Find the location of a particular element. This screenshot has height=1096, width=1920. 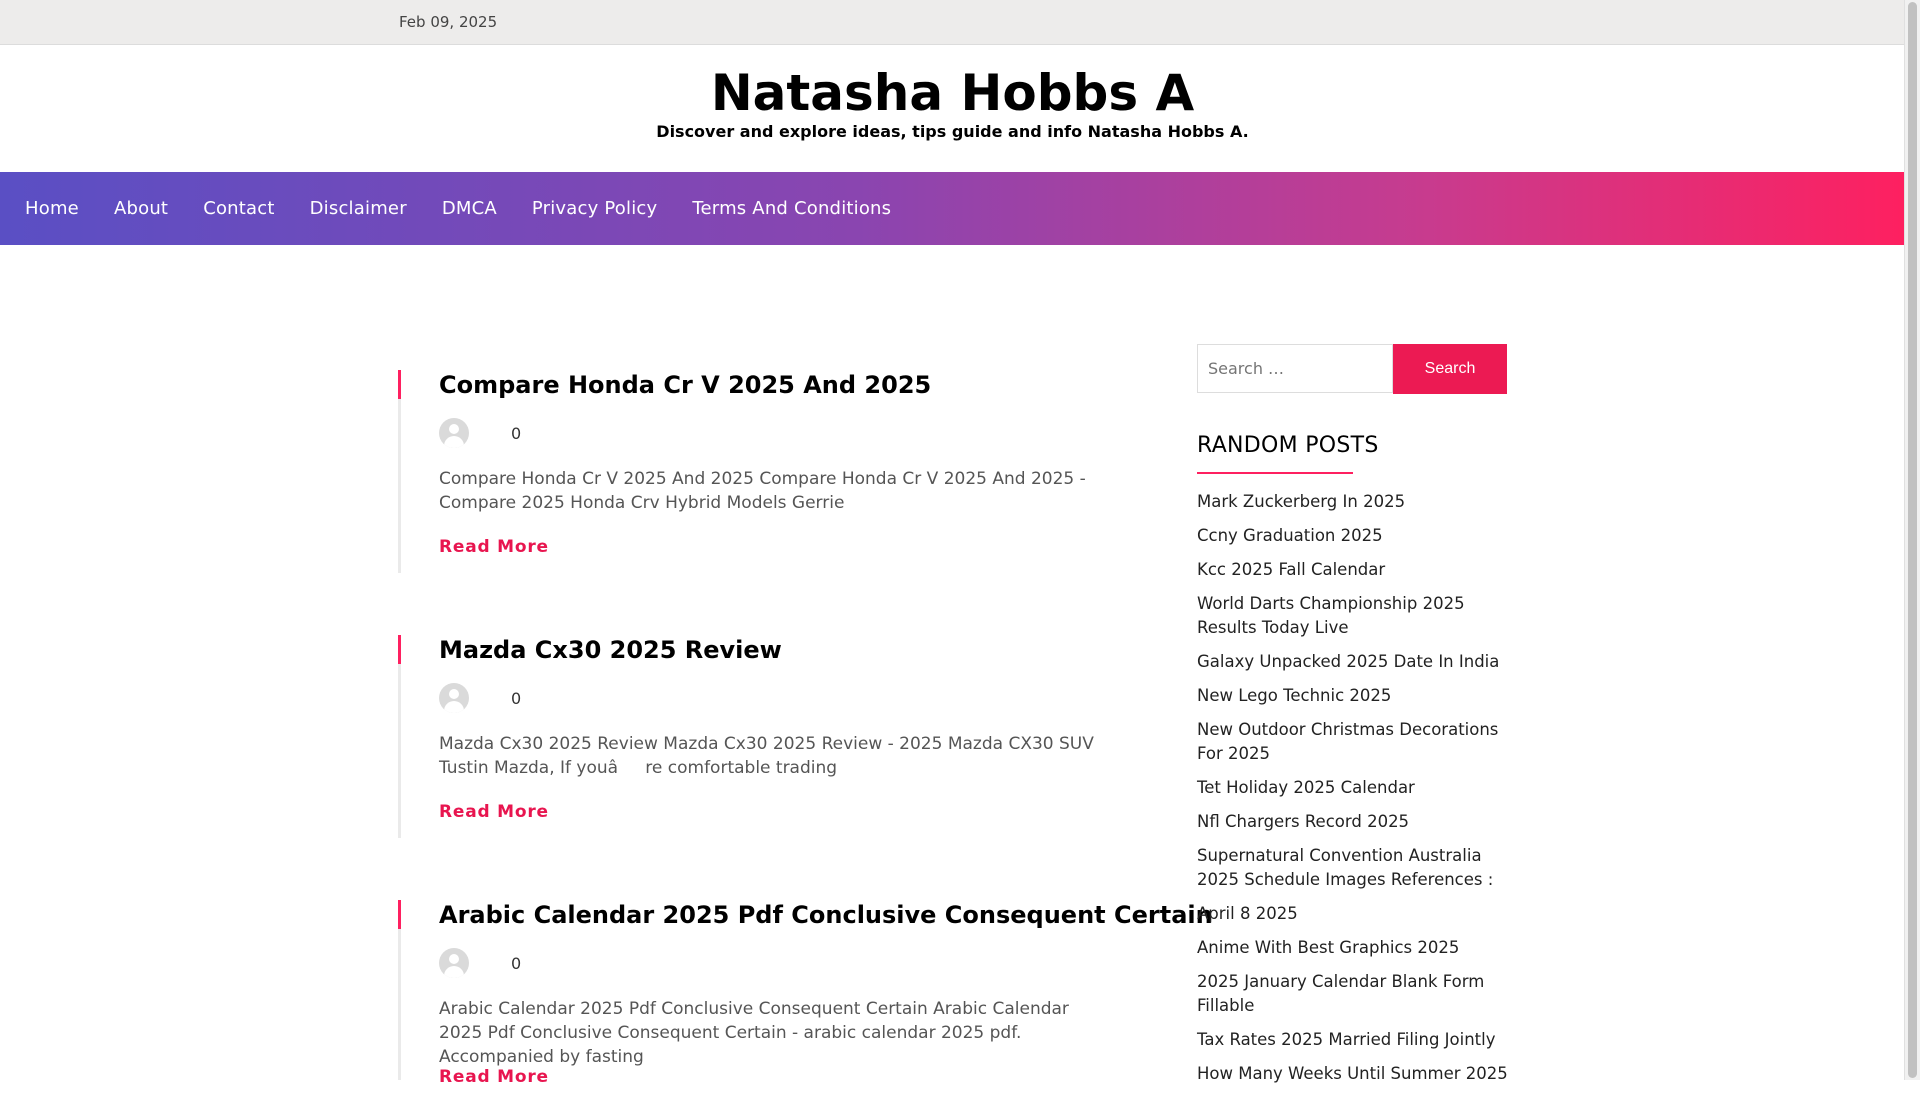

nav-item-contact: Contact is located at coordinates (238, 208).